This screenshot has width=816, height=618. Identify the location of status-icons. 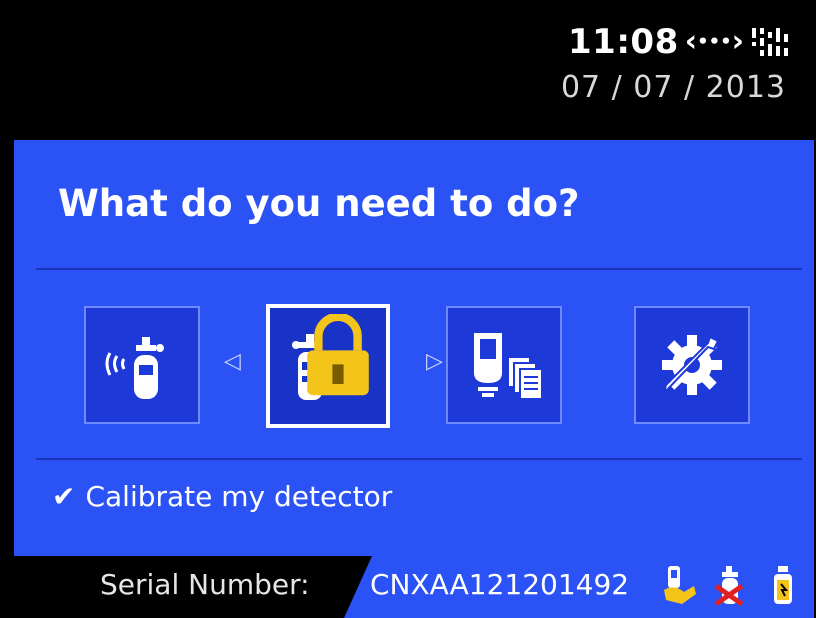
(731, 585).